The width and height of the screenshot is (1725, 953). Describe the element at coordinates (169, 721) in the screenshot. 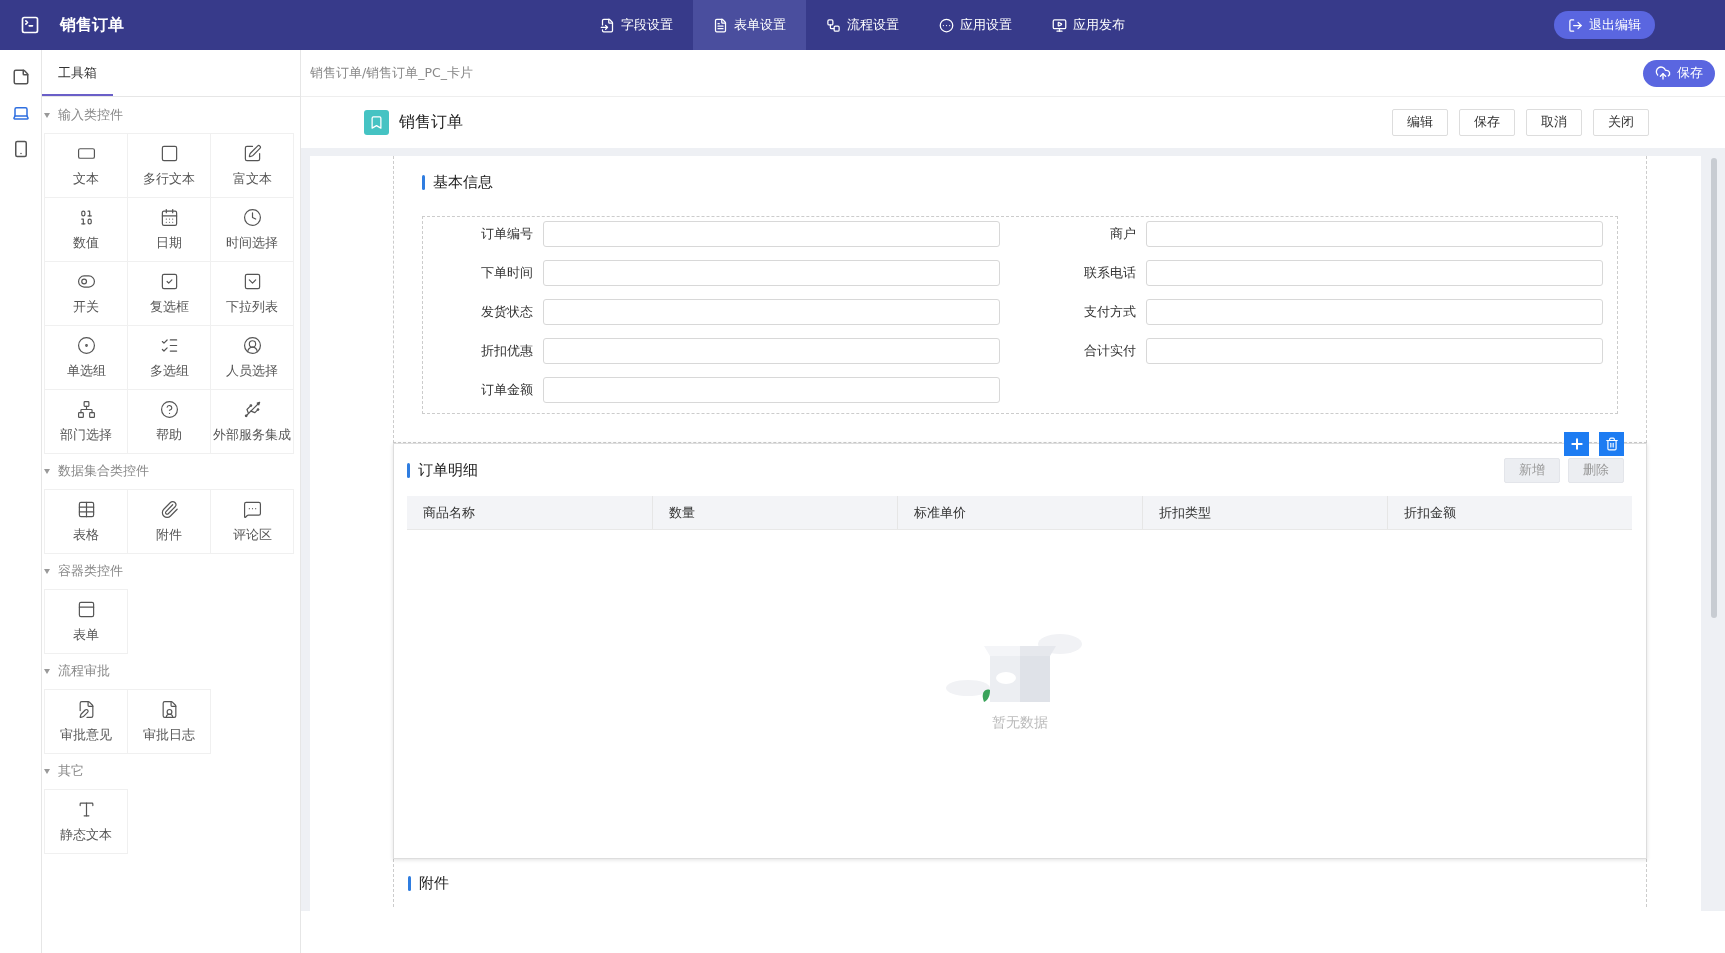

I see `toolbox-item: 审批日志` at that location.